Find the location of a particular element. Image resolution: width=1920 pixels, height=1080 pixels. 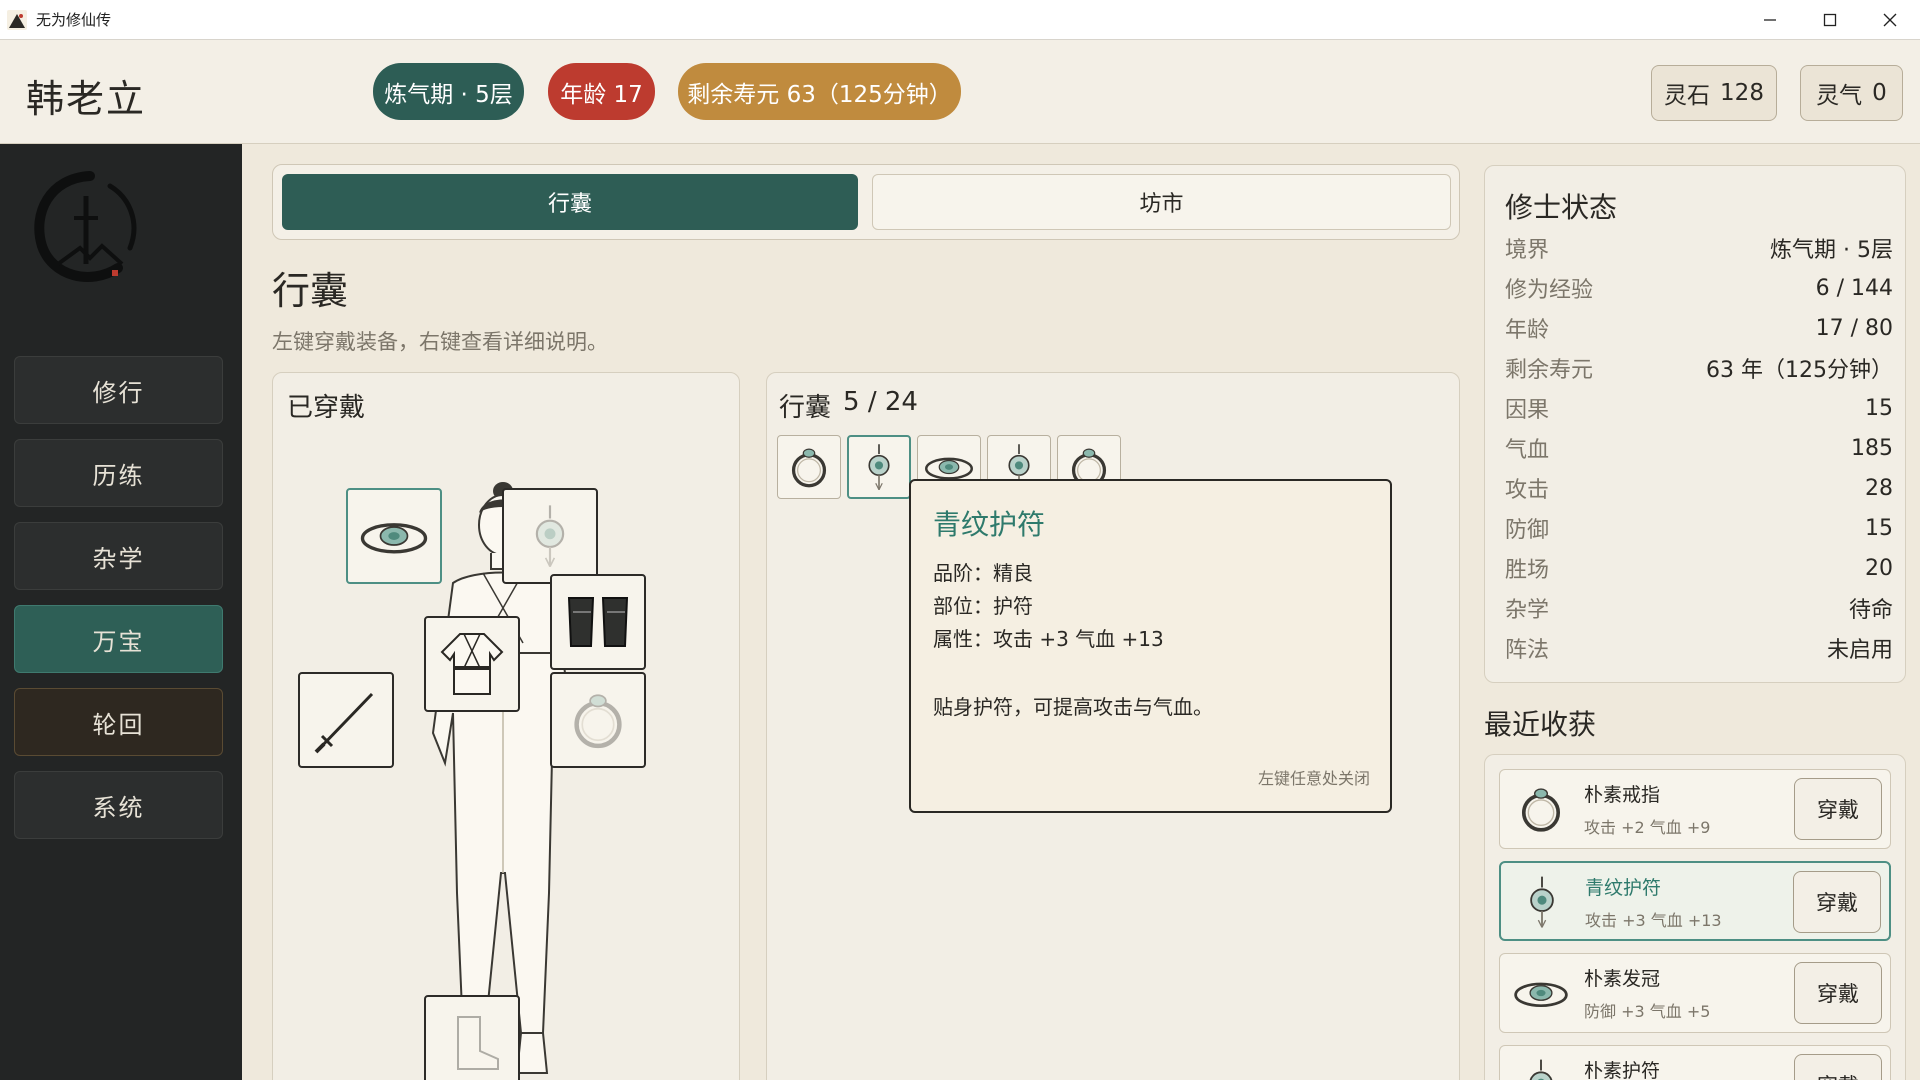

crown-icon is located at coordinates (394, 538).